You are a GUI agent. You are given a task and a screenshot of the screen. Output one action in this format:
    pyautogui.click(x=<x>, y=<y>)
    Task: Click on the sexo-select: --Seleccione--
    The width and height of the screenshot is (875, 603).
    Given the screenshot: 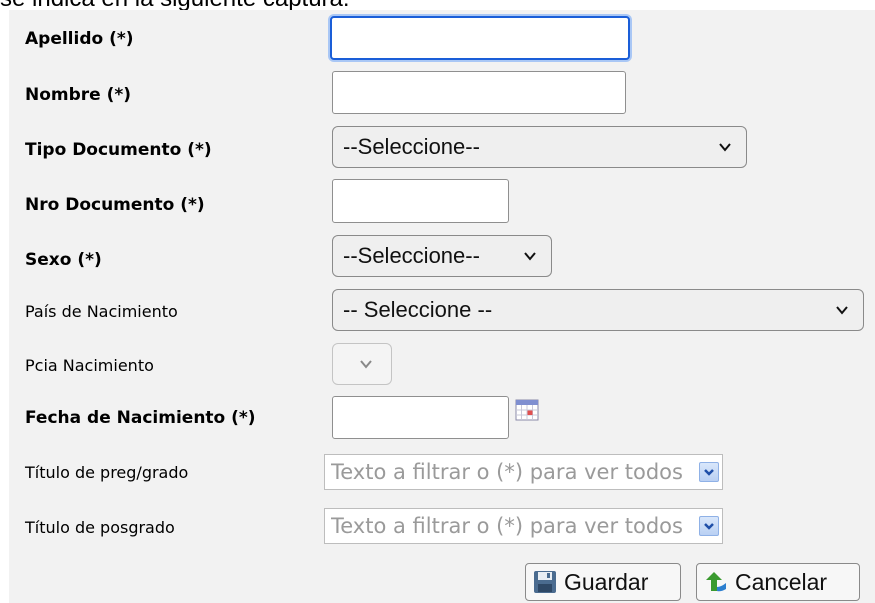 What is the action you would take?
    pyautogui.click(x=442, y=256)
    